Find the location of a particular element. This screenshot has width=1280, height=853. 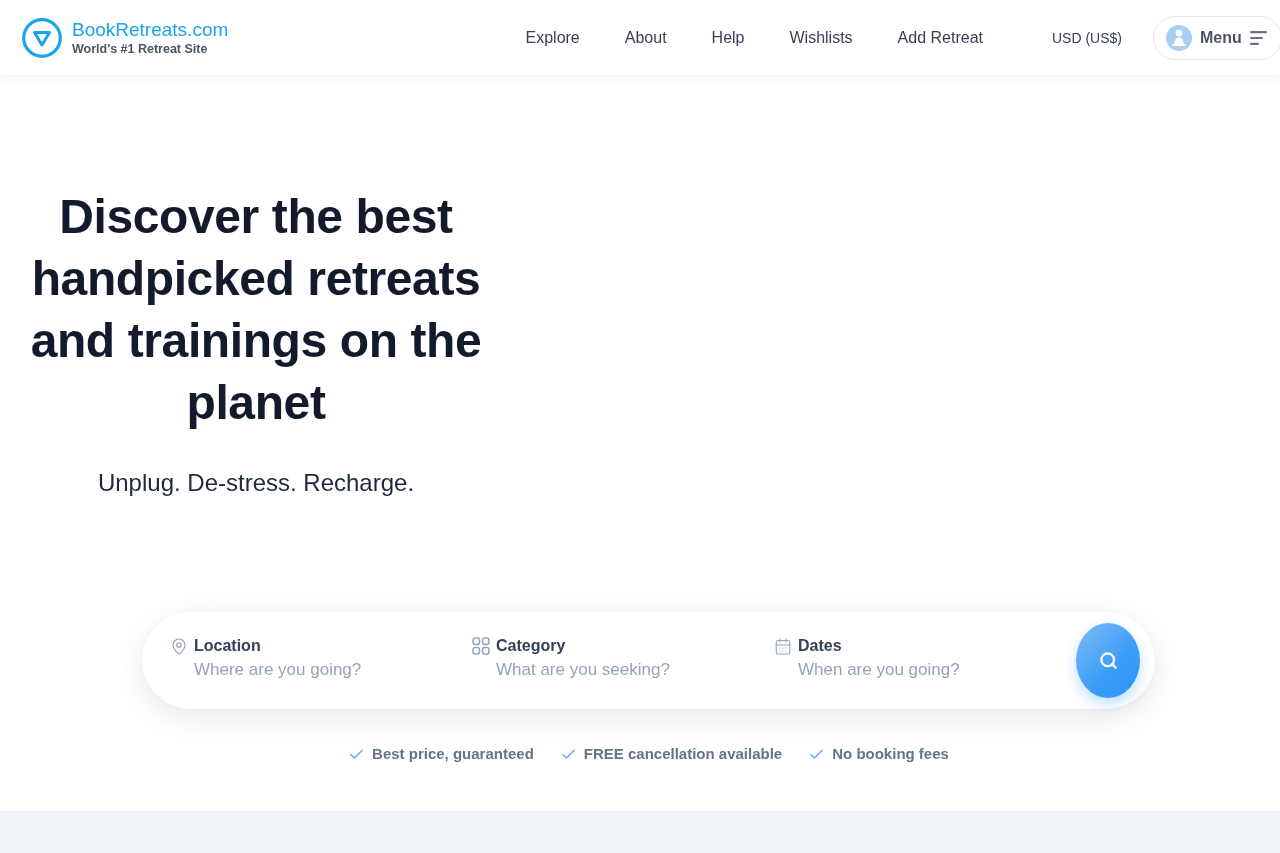

search-input: When are you going? is located at coordinates (923, 670).